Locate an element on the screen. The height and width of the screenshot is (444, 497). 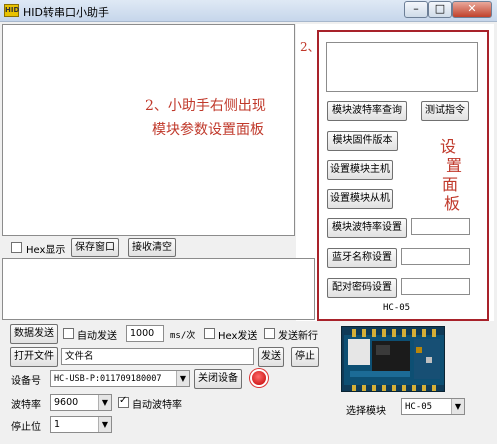
close-device-button: 关闭设备 is located at coordinates (218, 379).